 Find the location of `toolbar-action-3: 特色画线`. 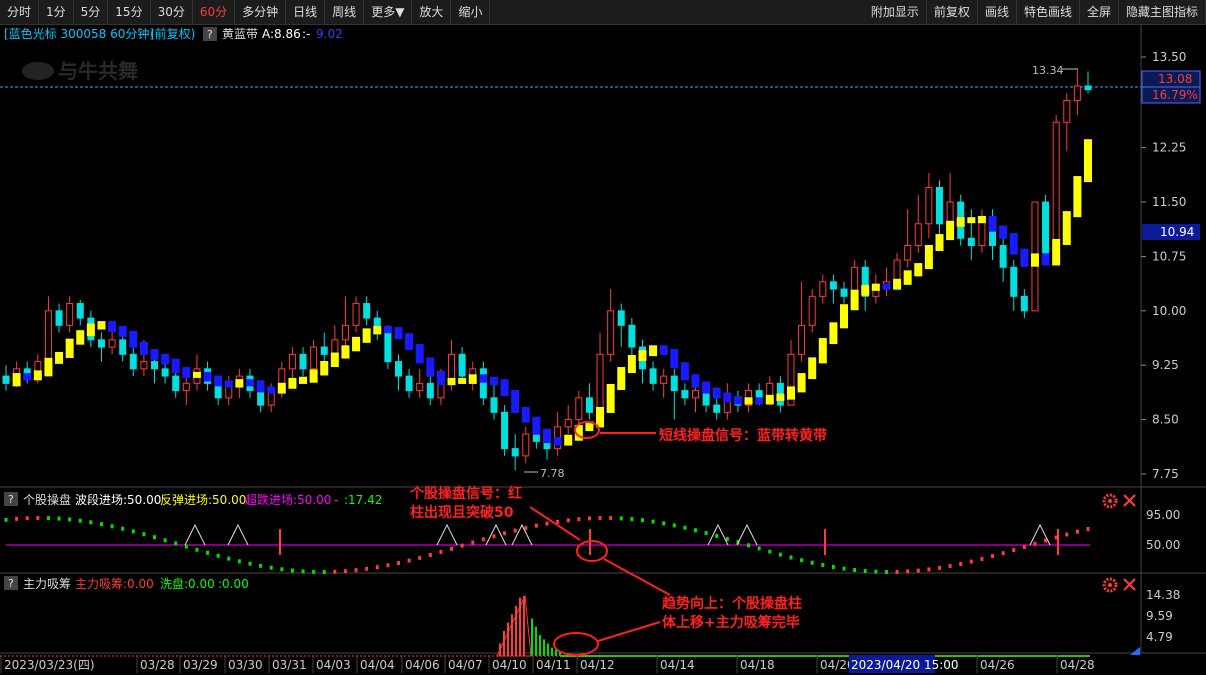

toolbar-action-3: 特色画线 is located at coordinates (1048, 12).